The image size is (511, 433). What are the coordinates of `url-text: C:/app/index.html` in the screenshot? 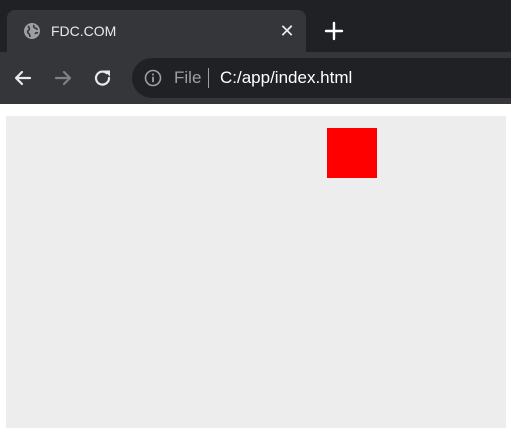 It's located at (286, 78).